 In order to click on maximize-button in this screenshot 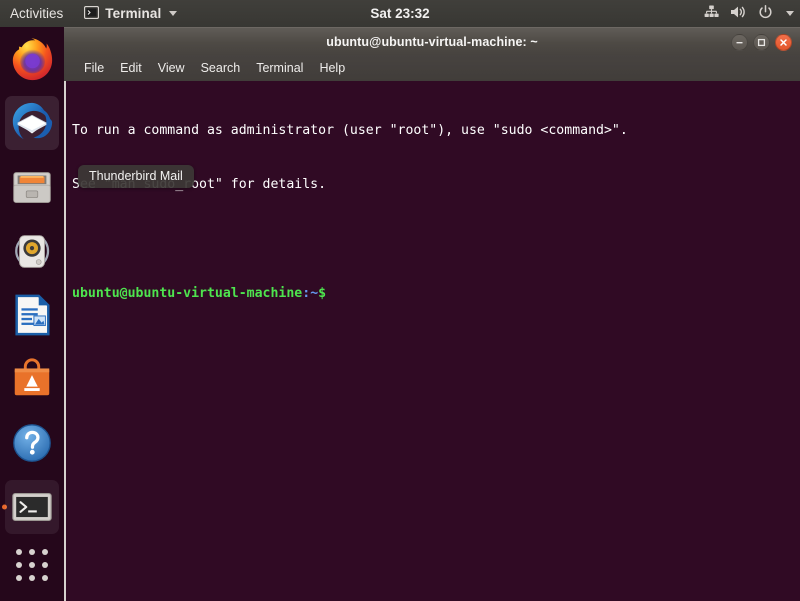, I will do `click(761, 42)`.